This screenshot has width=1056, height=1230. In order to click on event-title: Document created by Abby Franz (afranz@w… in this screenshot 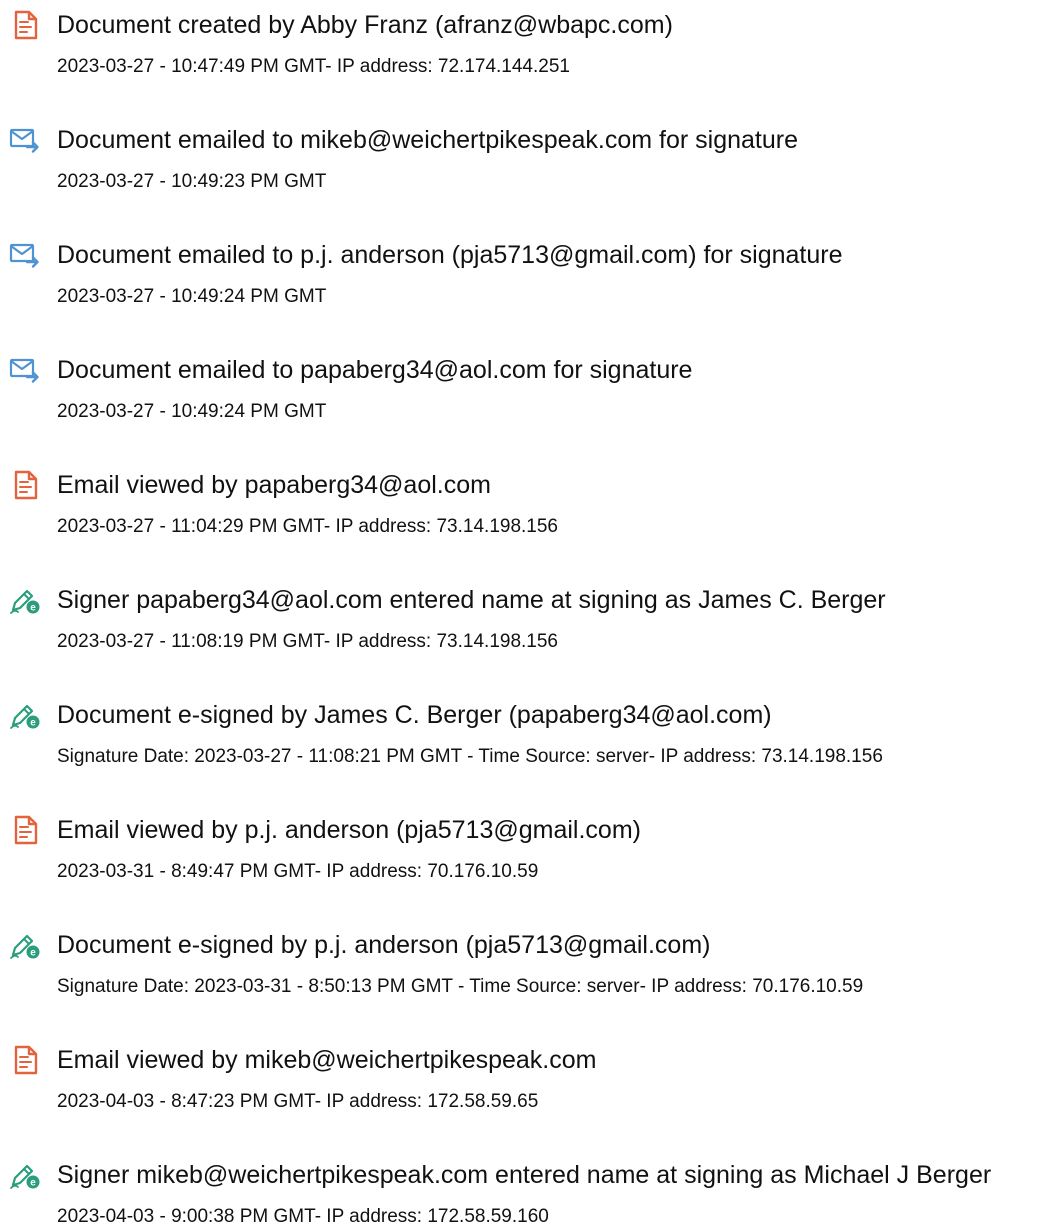, I will do `click(365, 25)`.